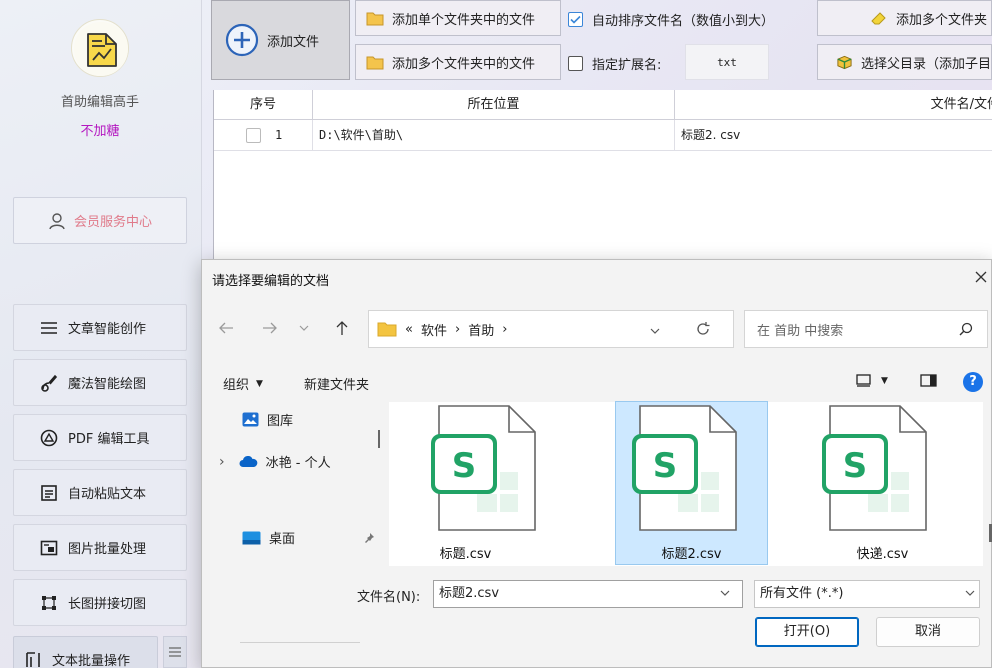  I want to click on row-checkbox, so click(253, 135).